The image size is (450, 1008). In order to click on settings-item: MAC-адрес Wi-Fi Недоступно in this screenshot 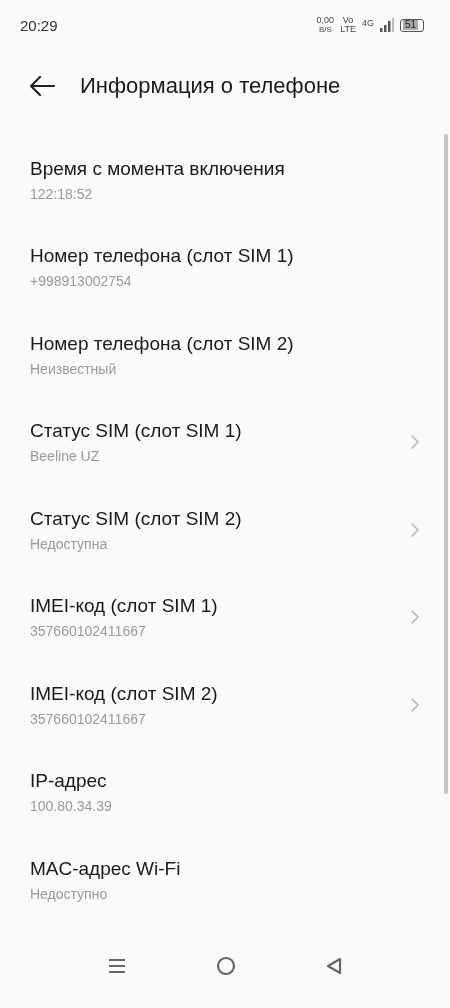, I will do `click(225, 880)`.